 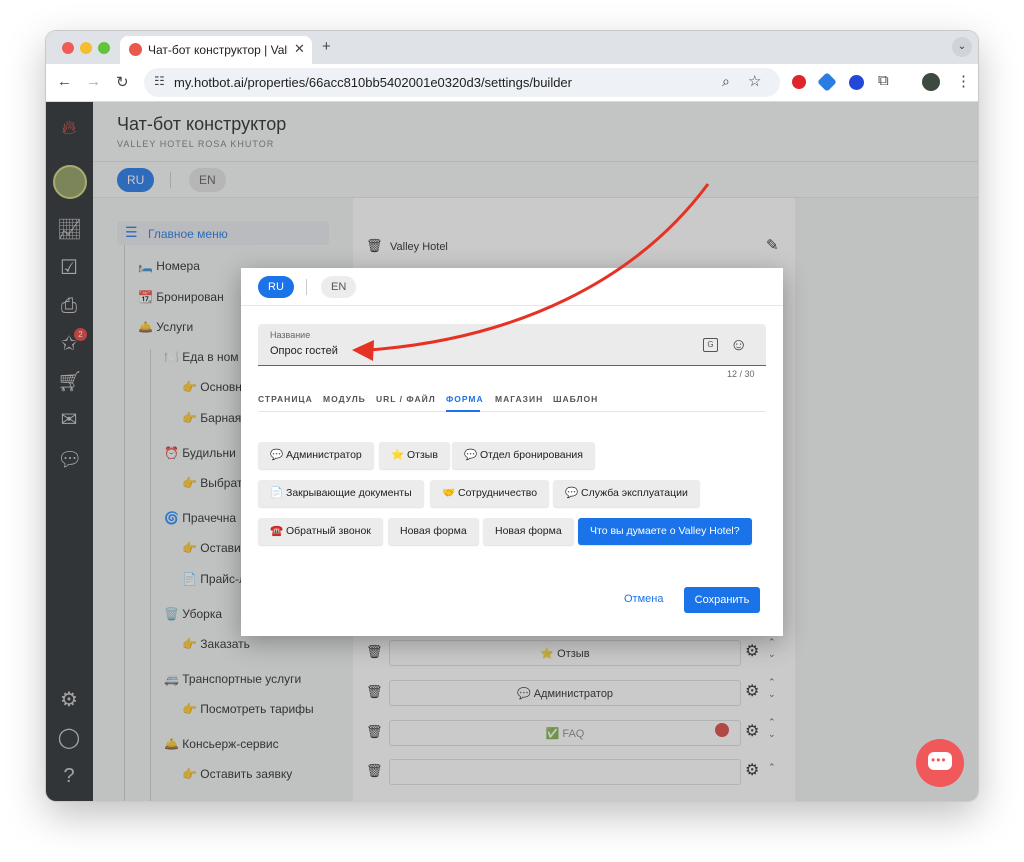 What do you see at coordinates (276, 287) in the screenshot?
I see `dialog-lang-ru-button: RU` at bounding box center [276, 287].